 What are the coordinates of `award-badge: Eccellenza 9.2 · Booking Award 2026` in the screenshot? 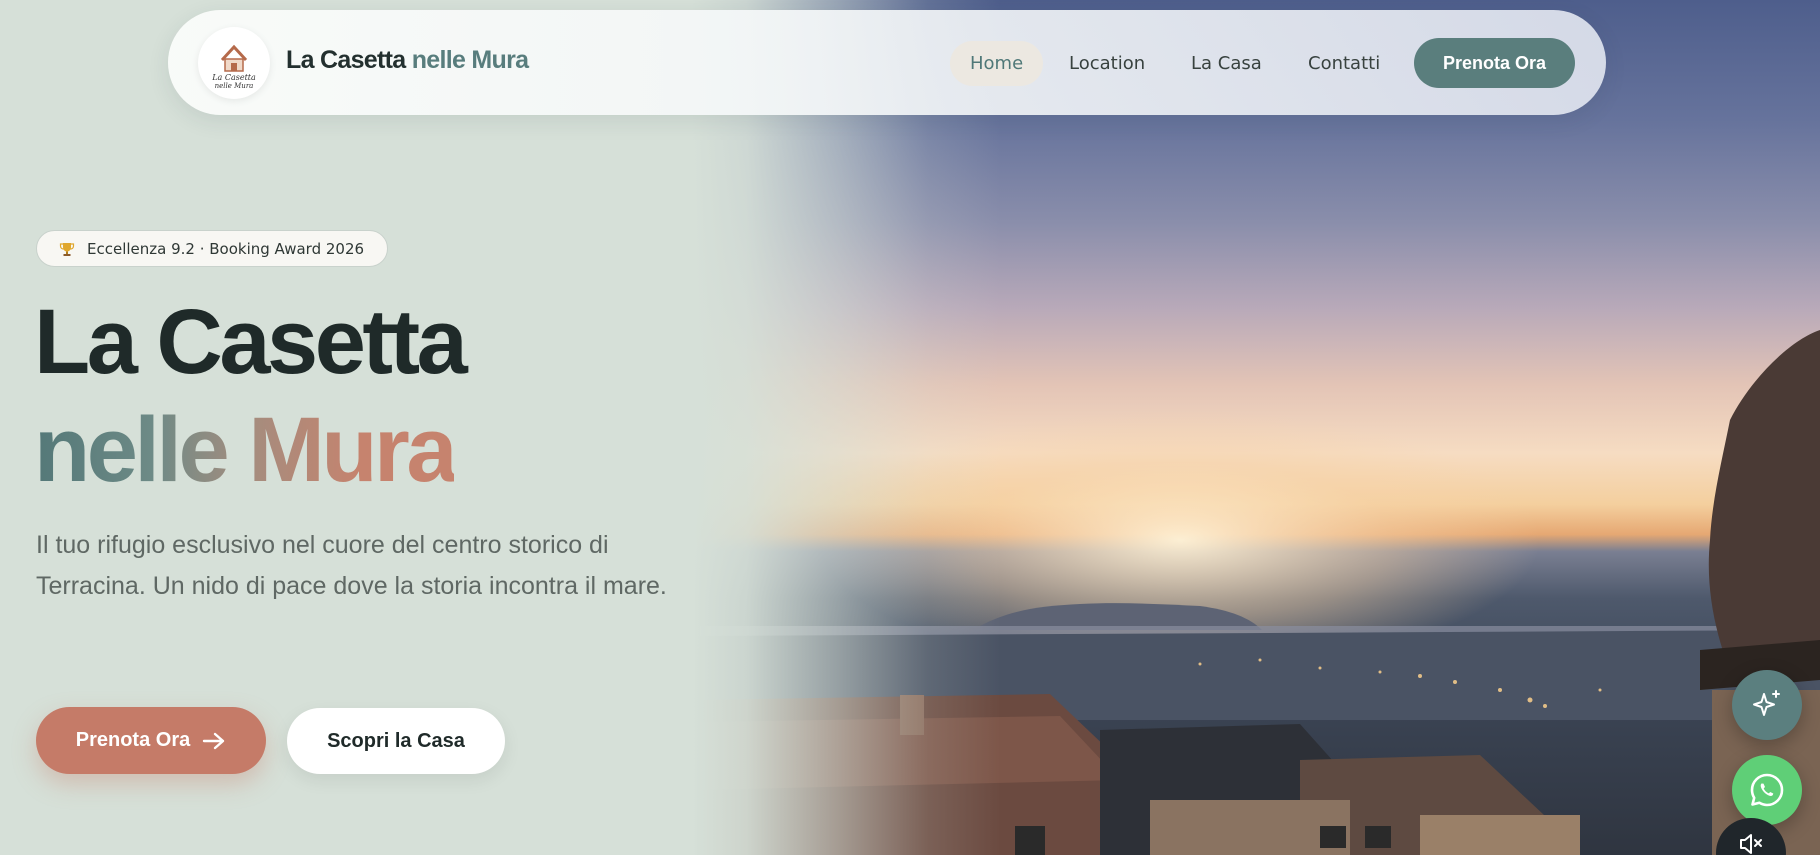 It's located at (212, 248).